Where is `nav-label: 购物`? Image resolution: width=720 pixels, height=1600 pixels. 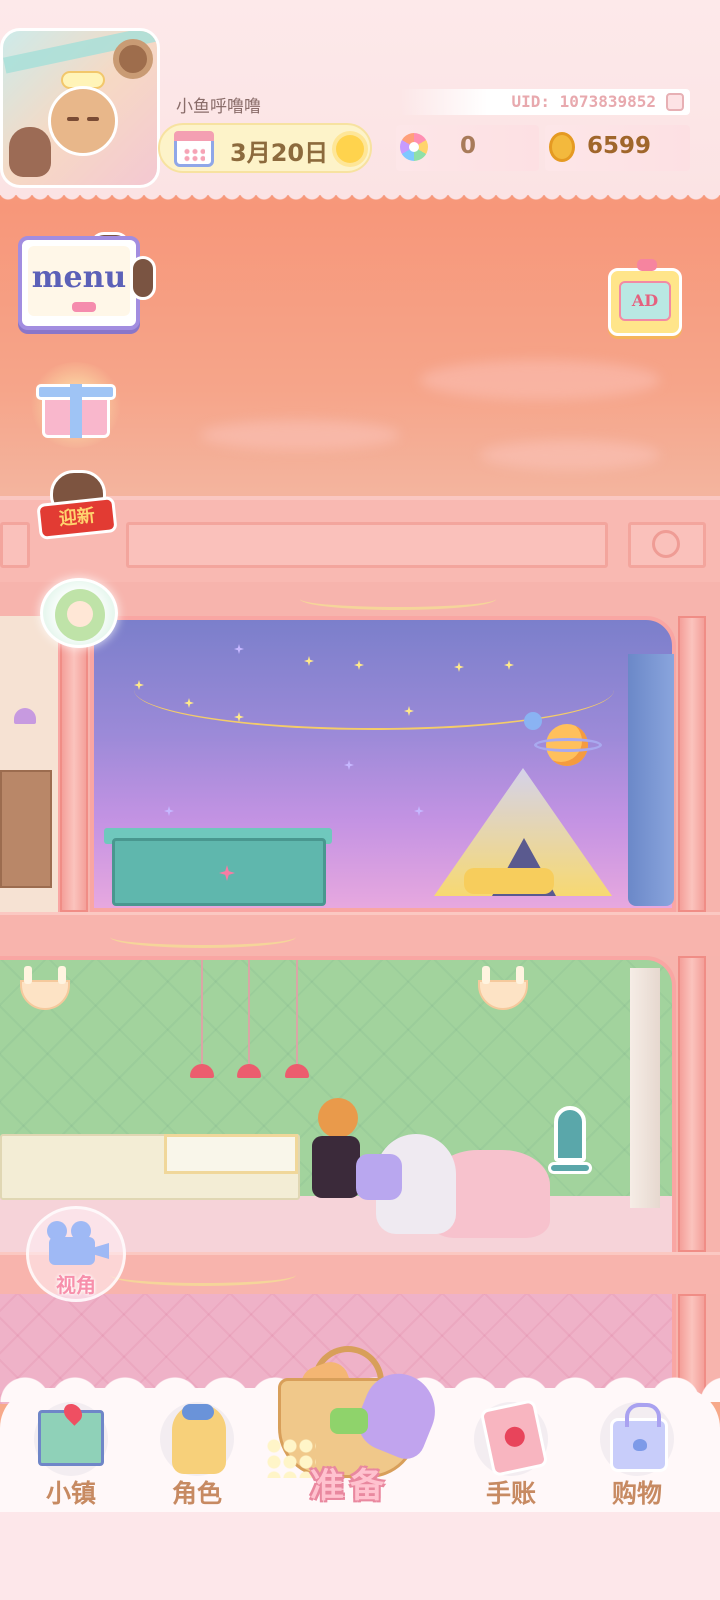
nav-label: 购物 is located at coordinates (636, 1493).